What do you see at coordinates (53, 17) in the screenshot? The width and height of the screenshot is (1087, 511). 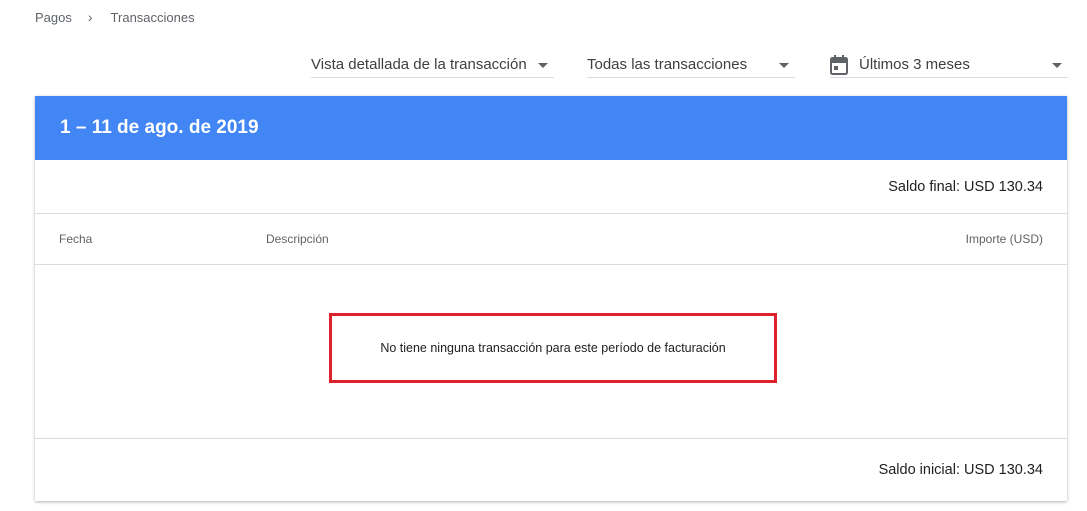 I see `breadcrumb-item-pagos: Pagos` at bounding box center [53, 17].